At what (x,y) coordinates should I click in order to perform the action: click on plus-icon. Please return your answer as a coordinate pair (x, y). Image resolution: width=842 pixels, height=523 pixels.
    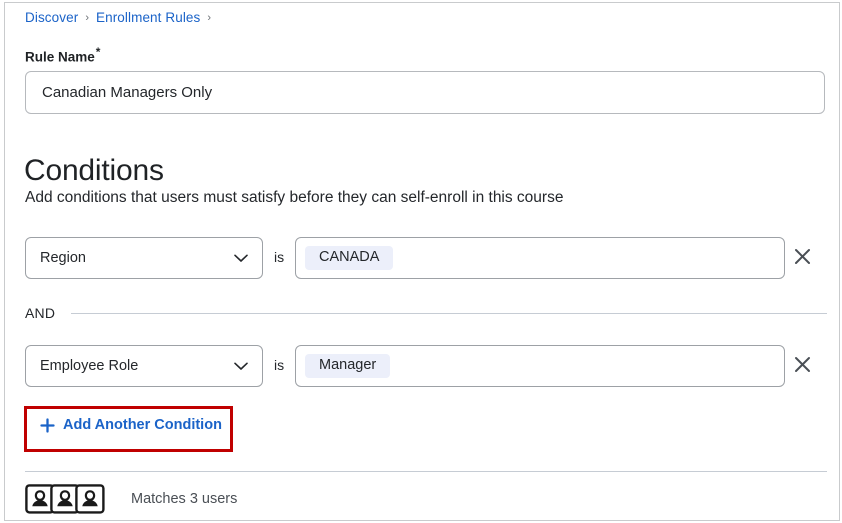
    Looking at the image, I should click on (47, 425).